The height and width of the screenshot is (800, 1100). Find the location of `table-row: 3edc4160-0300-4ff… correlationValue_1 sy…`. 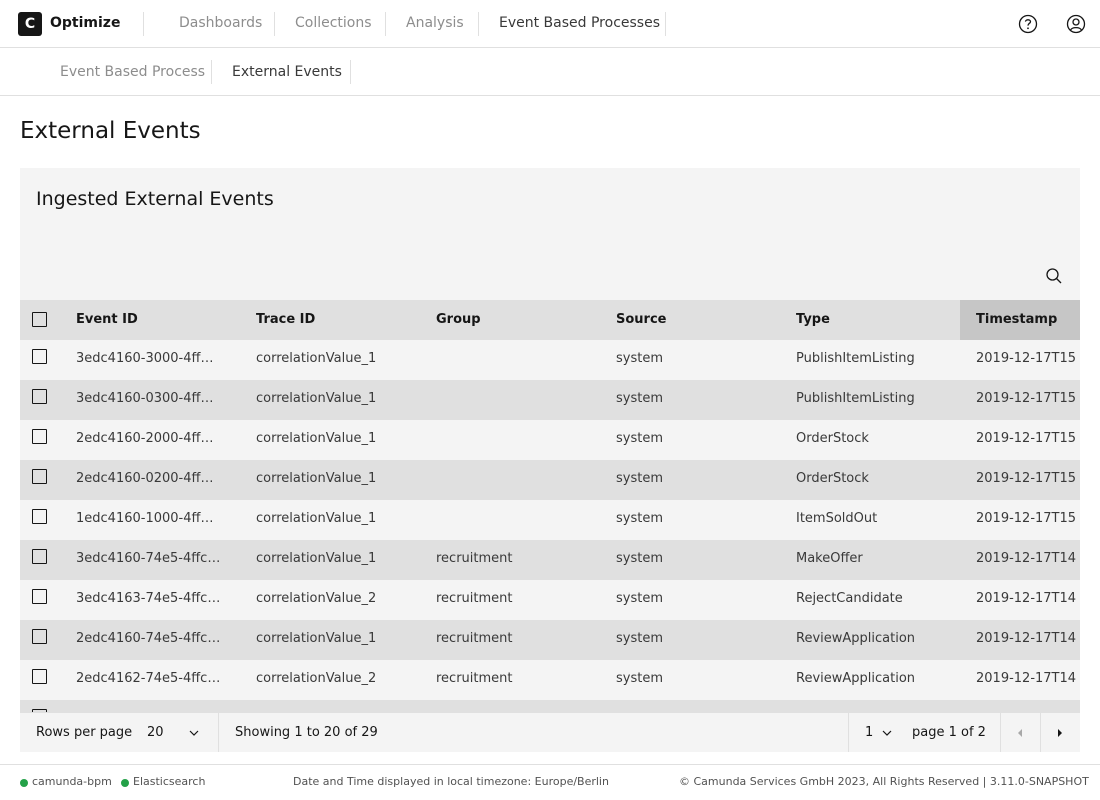

table-row: 3edc4160-0300-4ff… correlationValue_1 sy… is located at coordinates (550, 400).